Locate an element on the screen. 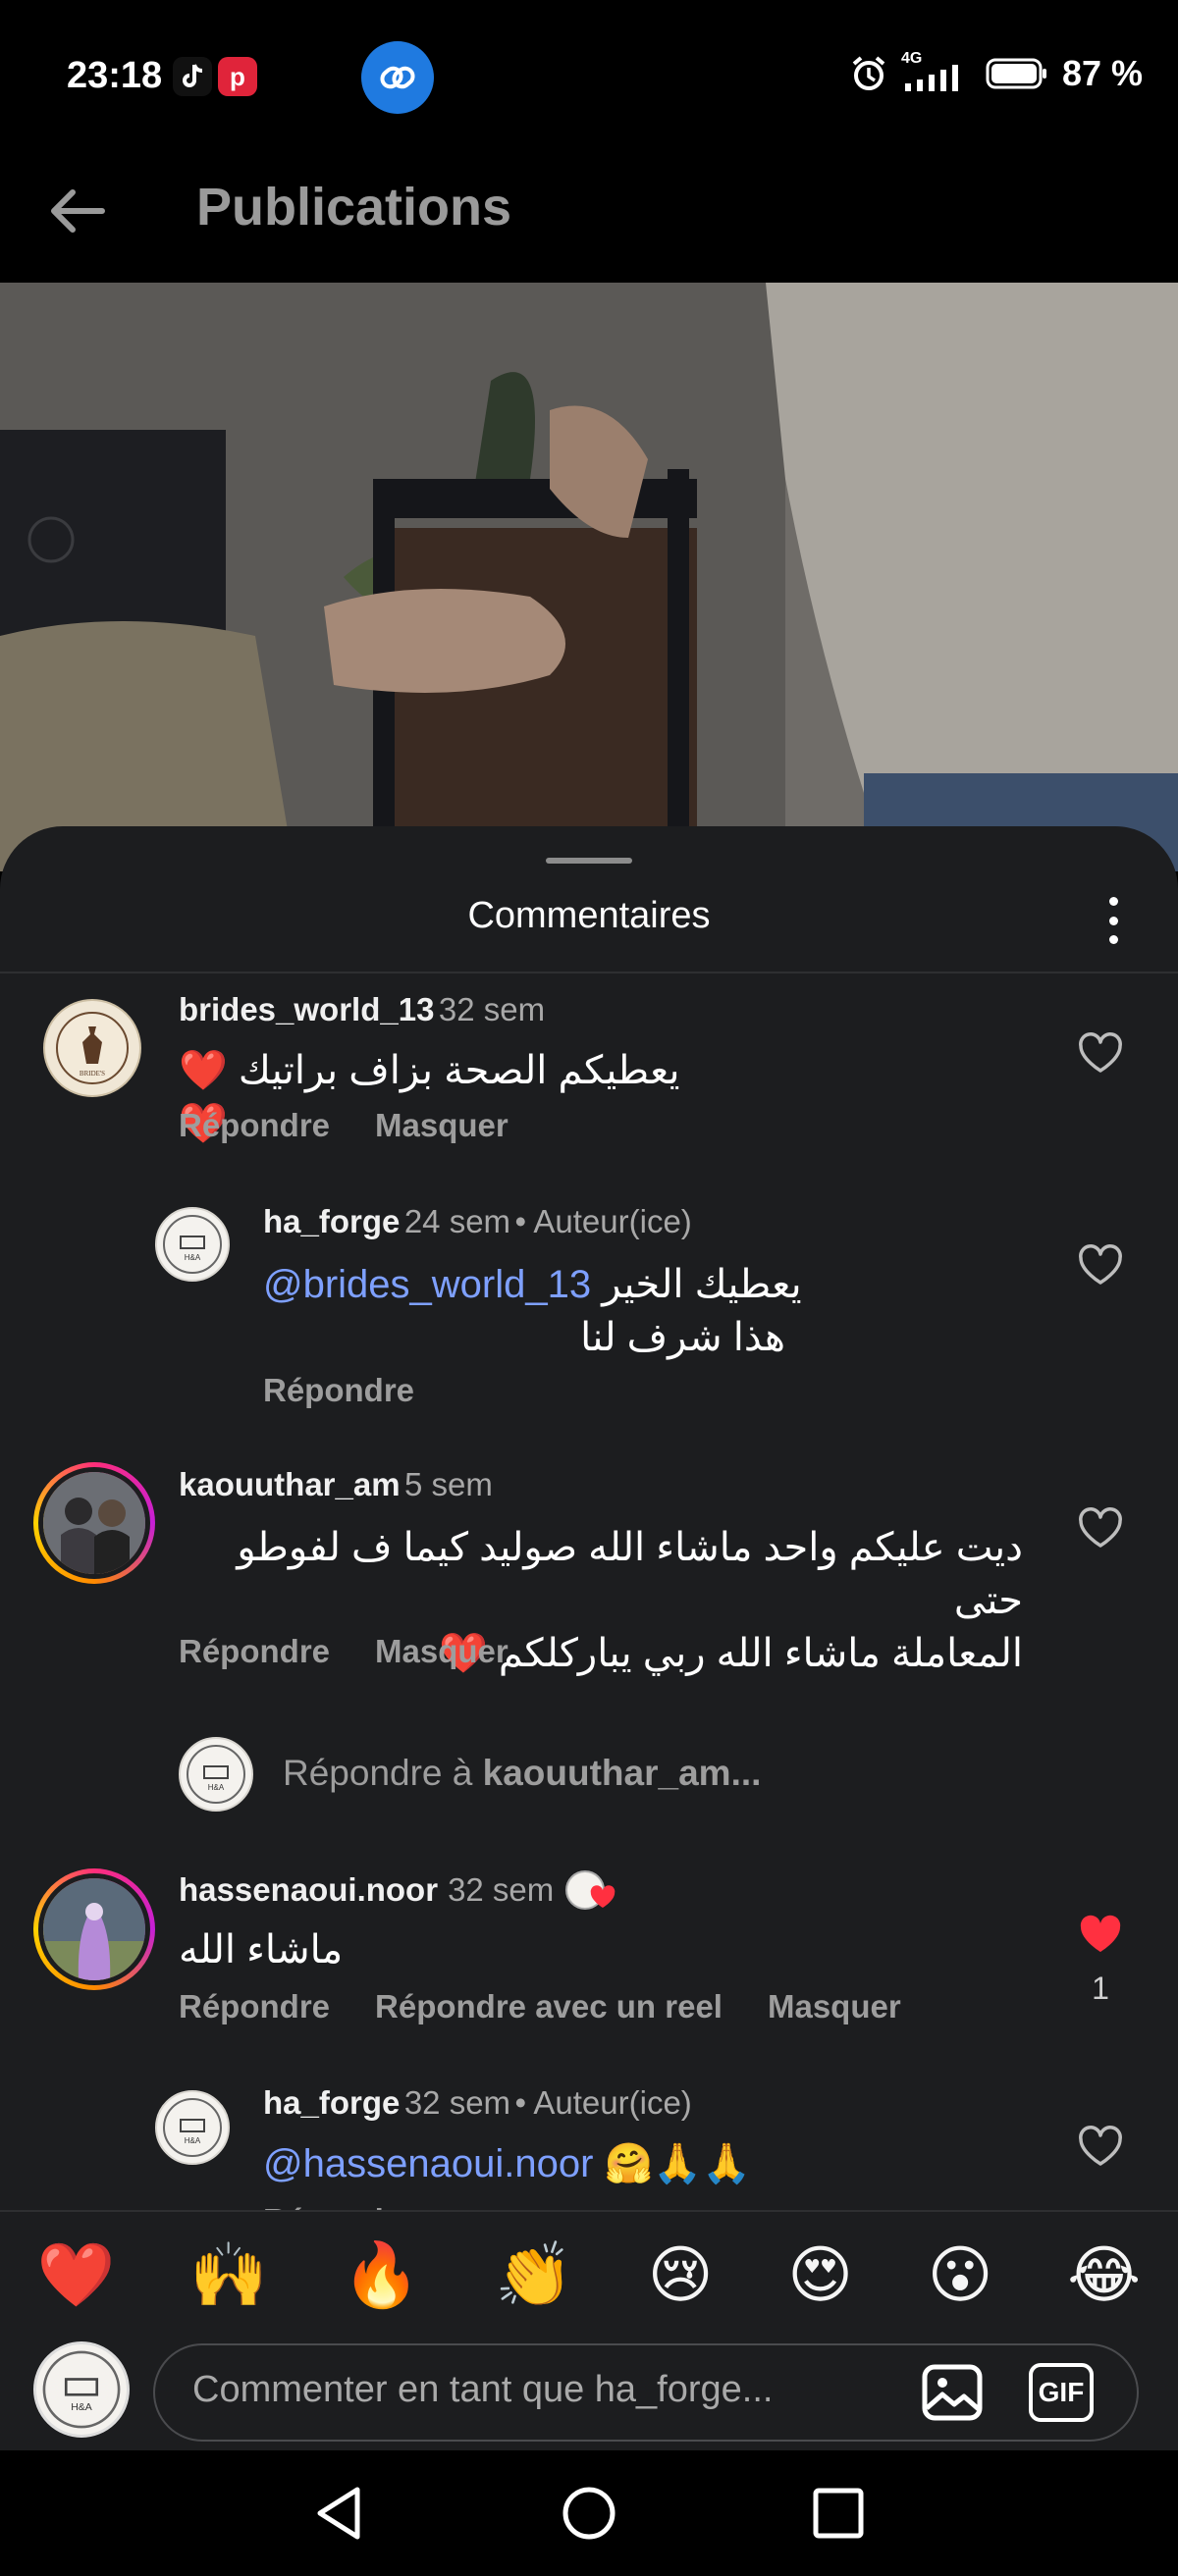 The width and height of the screenshot is (1178, 2576). arrow-left-icon is located at coordinates (78, 211).